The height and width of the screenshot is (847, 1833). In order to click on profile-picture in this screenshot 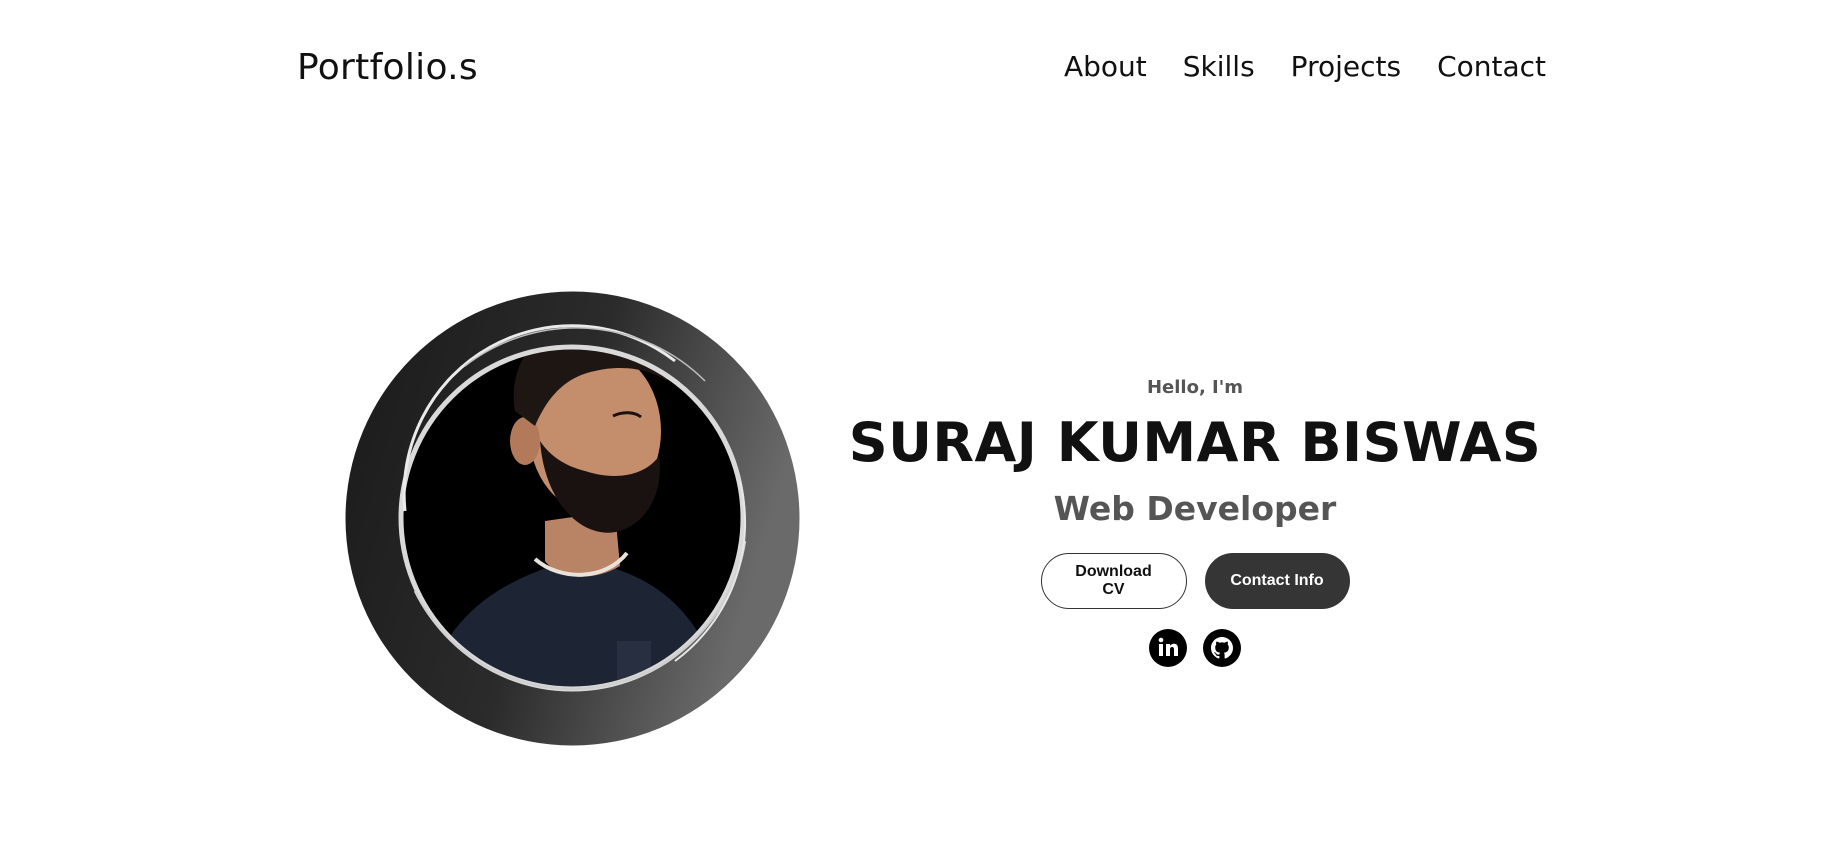, I will do `click(572, 518)`.